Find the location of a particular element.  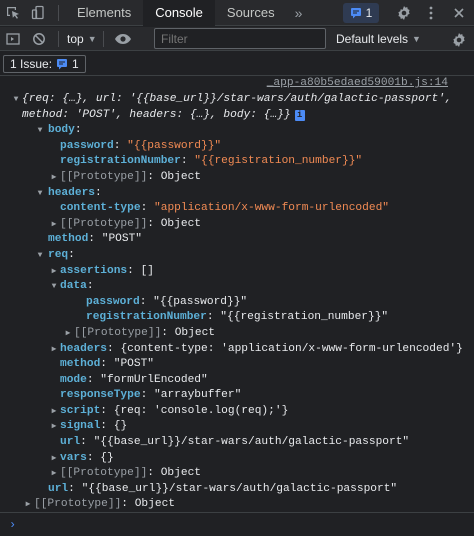

tab-console: Console is located at coordinates (179, 13).